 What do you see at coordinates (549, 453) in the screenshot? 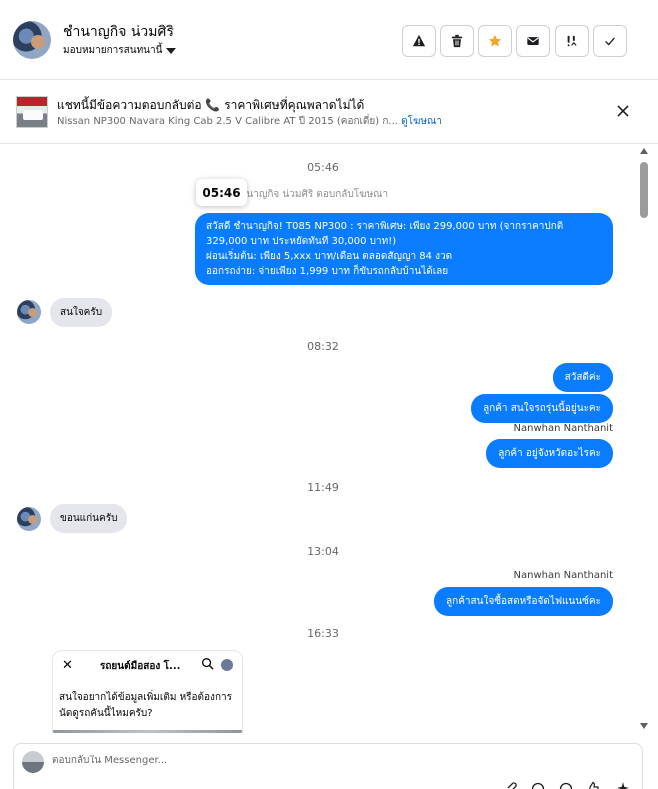
I see `outgoing-message: ลูกค้า อยู่จังหวัดอะไรคะ` at bounding box center [549, 453].